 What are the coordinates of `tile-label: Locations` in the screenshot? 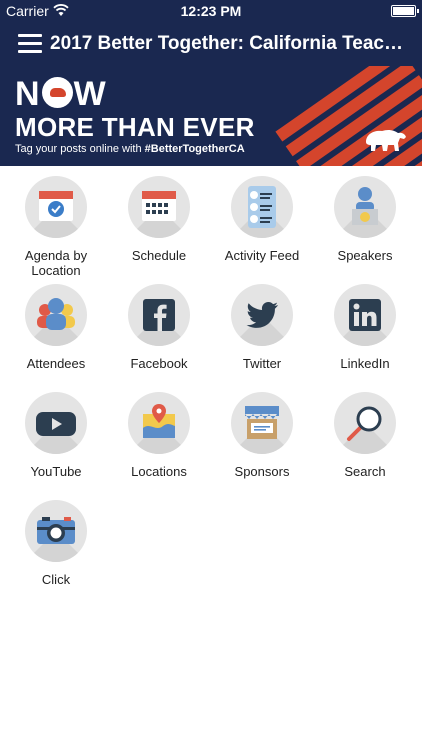 It's located at (159, 471).